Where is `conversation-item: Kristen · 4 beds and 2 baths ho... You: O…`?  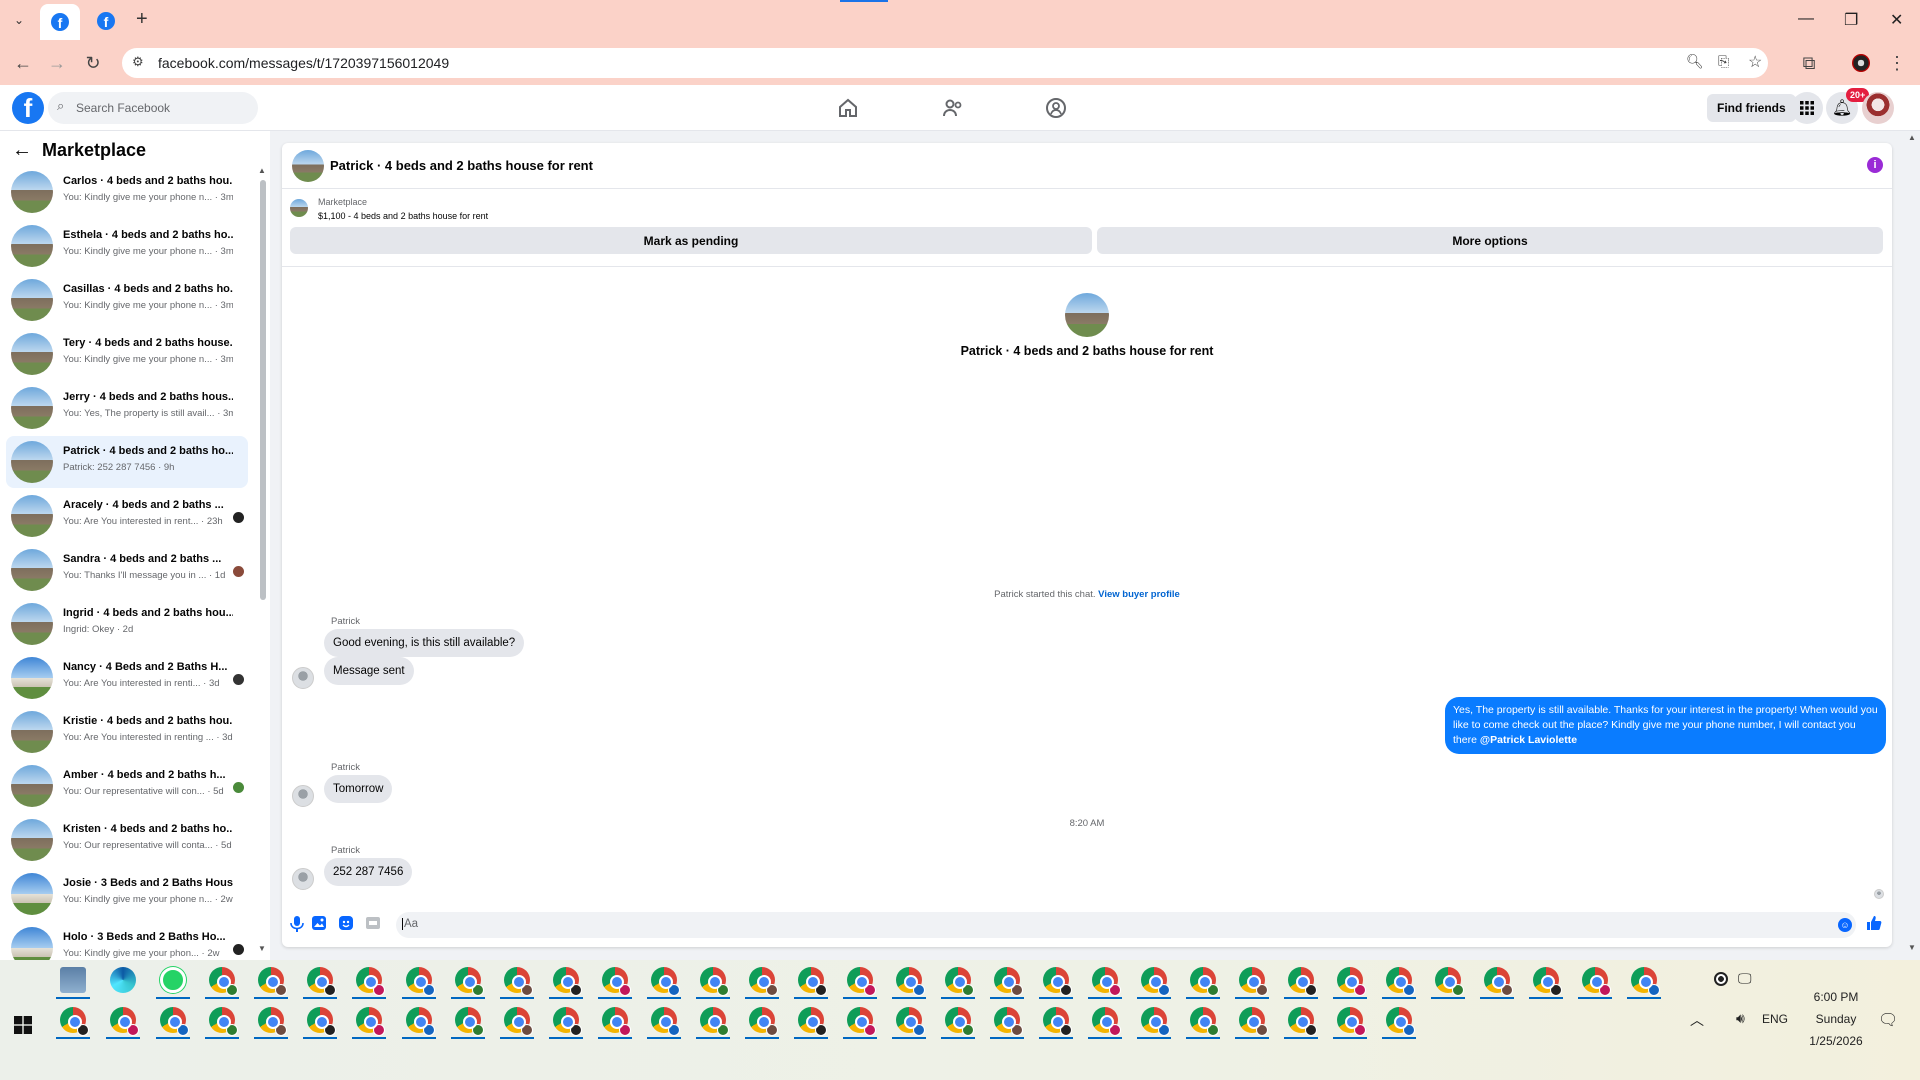 conversation-item: Kristen · 4 beds and 2 baths ho... You: O… is located at coordinates (127, 840).